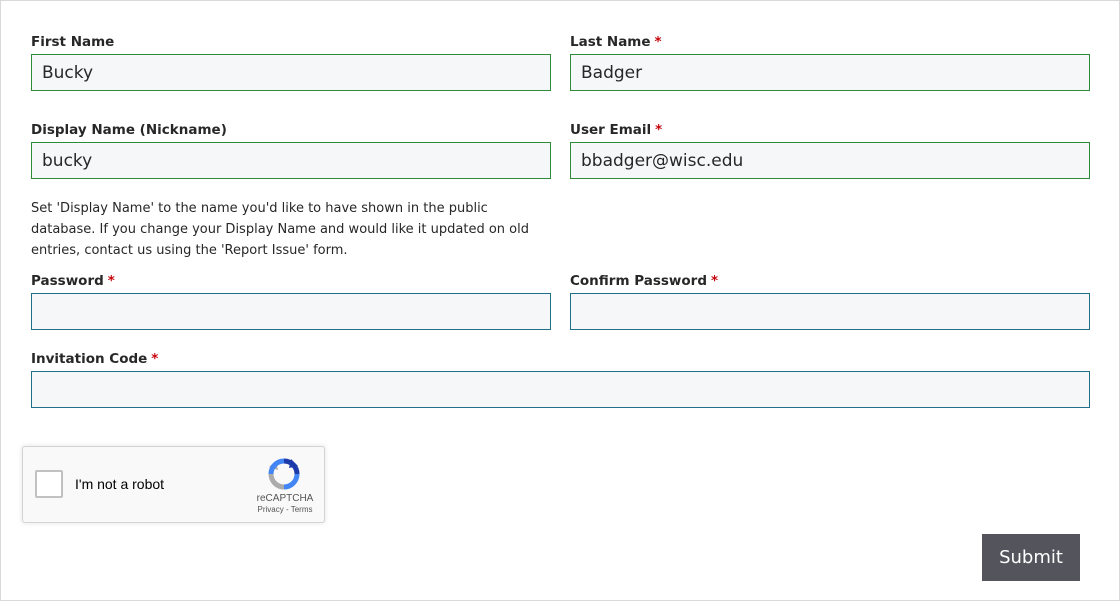  Describe the element at coordinates (95, 359) in the screenshot. I see `invitation-code-label: Invitation Code *` at that location.